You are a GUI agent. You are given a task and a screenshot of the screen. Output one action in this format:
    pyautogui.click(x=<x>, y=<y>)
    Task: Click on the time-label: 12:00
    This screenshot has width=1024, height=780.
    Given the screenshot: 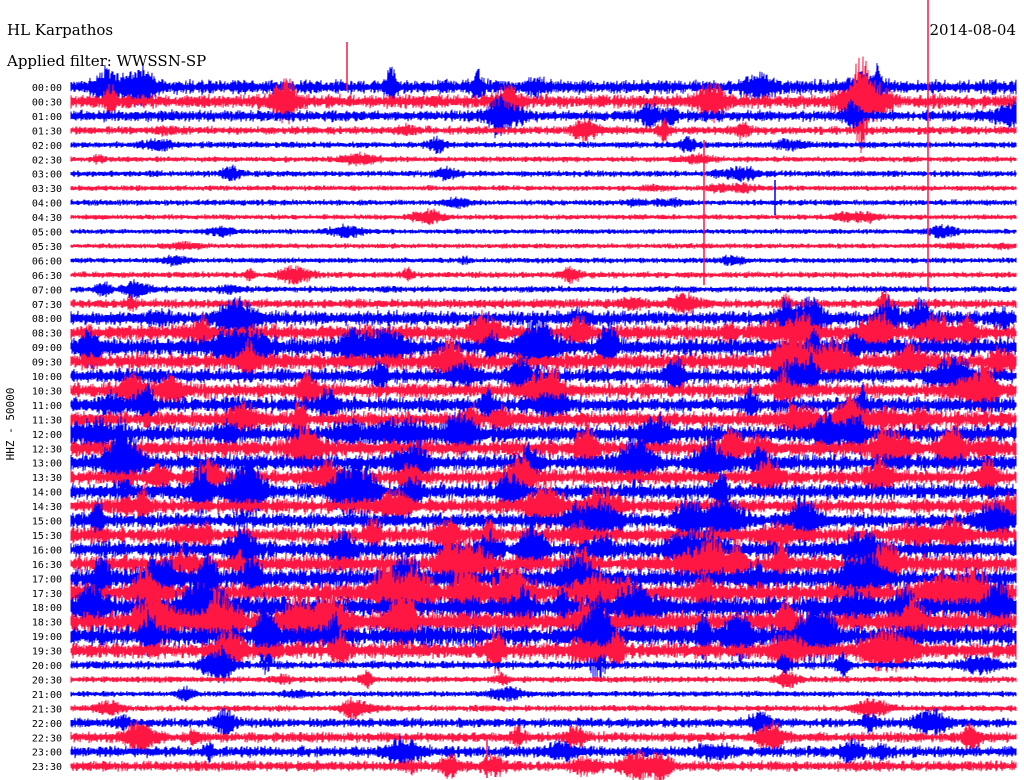 What is the action you would take?
    pyautogui.click(x=47, y=435)
    